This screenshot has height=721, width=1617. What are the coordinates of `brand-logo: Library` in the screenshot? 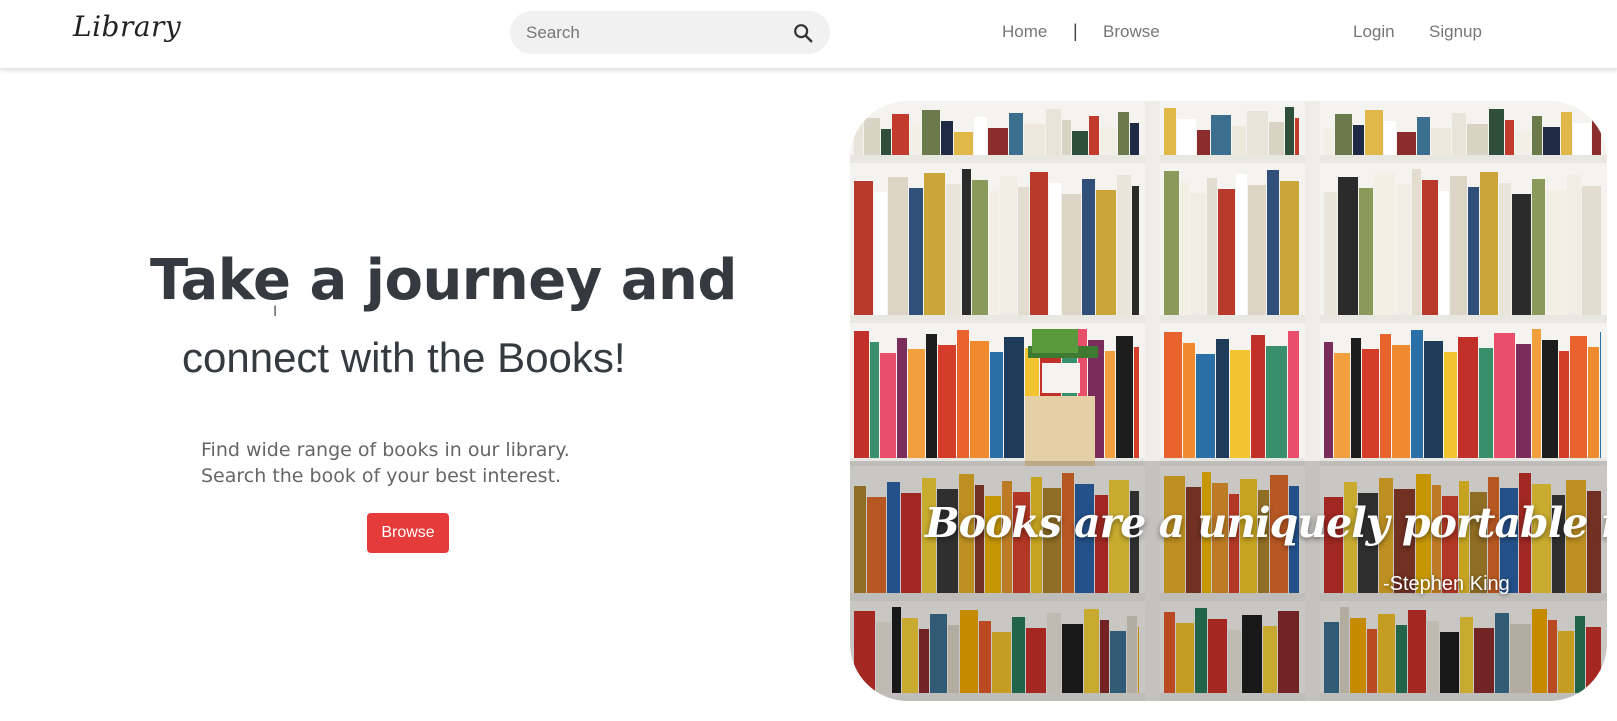 It's located at (127, 26).